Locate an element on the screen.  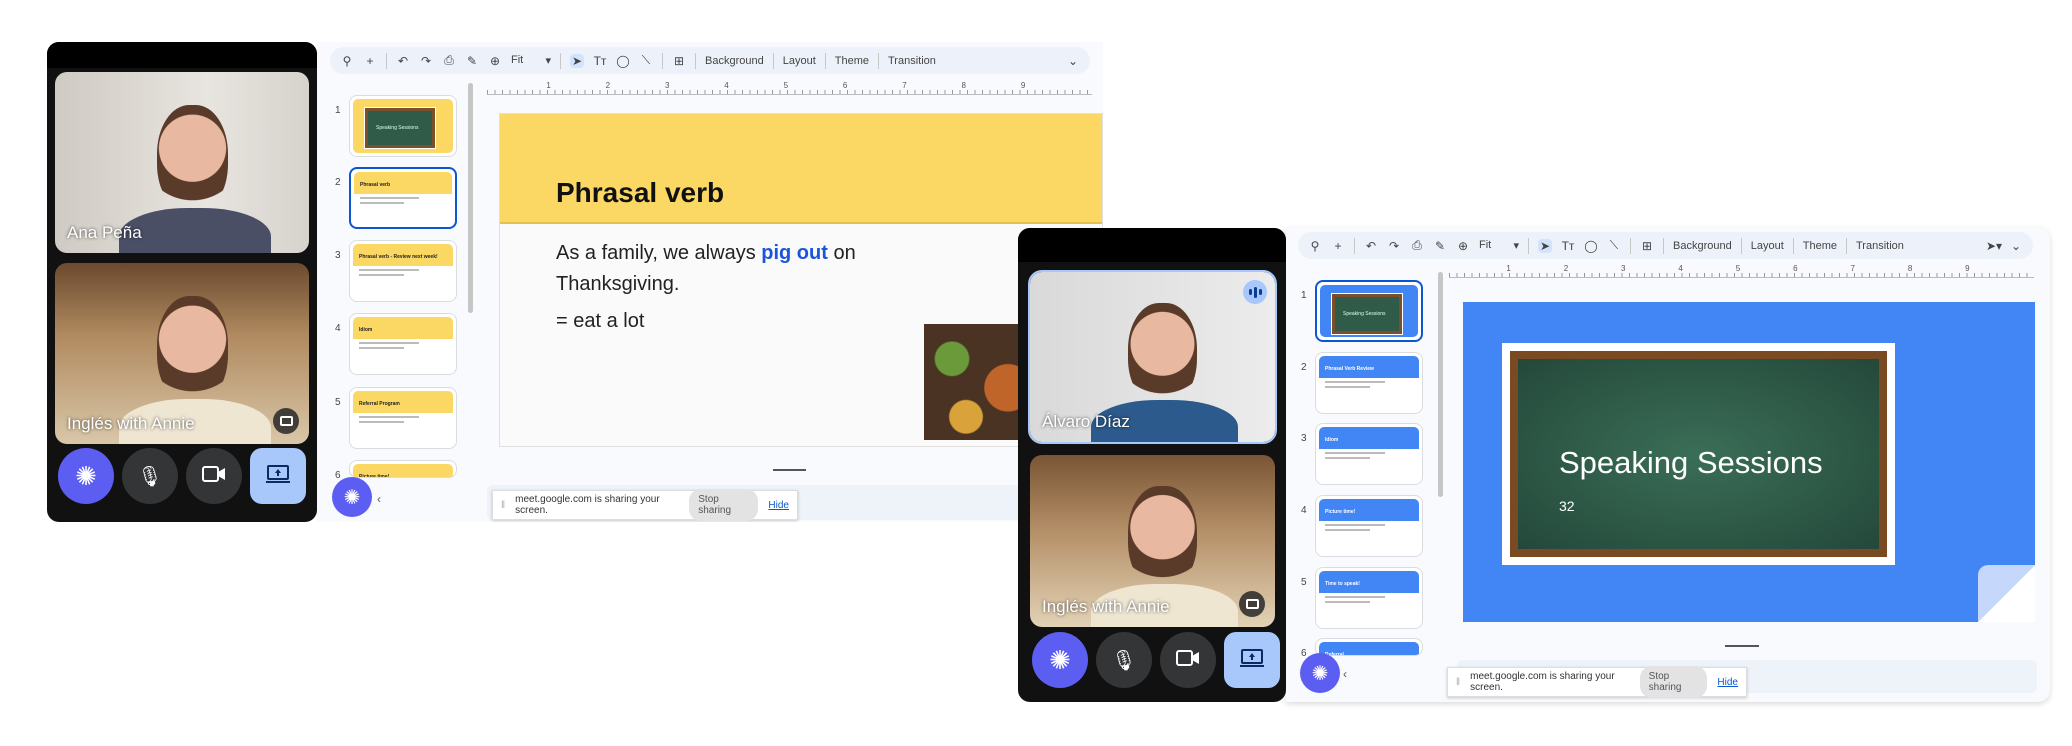
slide-thumbnail: Referral Program is located at coordinates (403, 418).